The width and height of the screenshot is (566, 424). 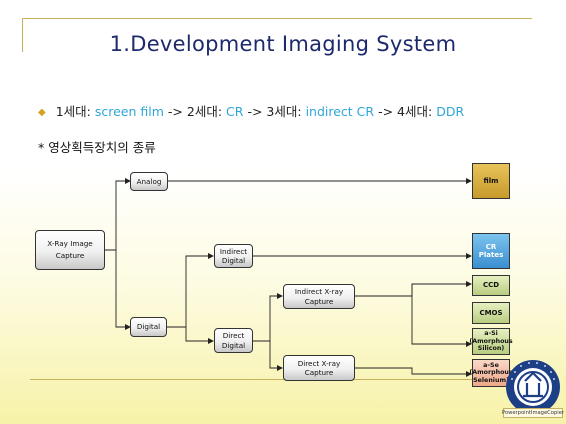 I want to click on root-line2: Capture, so click(x=70, y=255).